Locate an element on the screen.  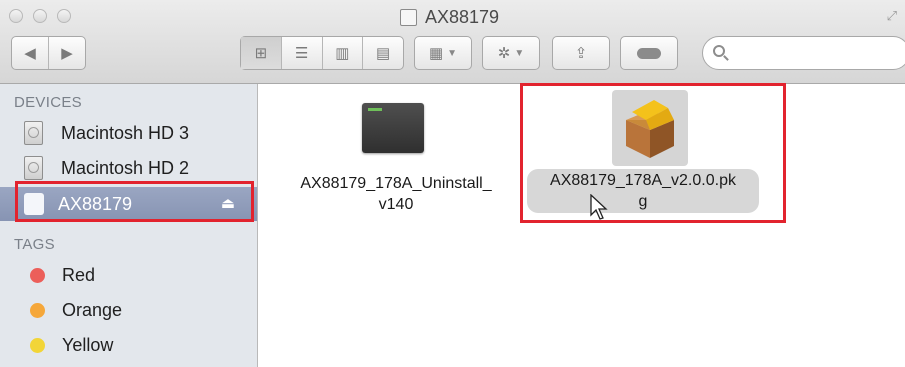
icon-view-icon: ⊞ is located at coordinates (261, 53).